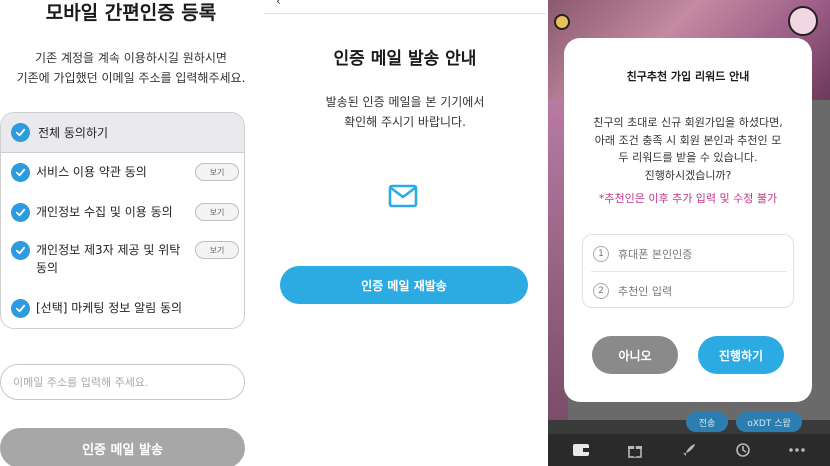  What do you see at coordinates (688, 175) in the screenshot?
I see `desc-line: 진행하시겠습니까?` at bounding box center [688, 175].